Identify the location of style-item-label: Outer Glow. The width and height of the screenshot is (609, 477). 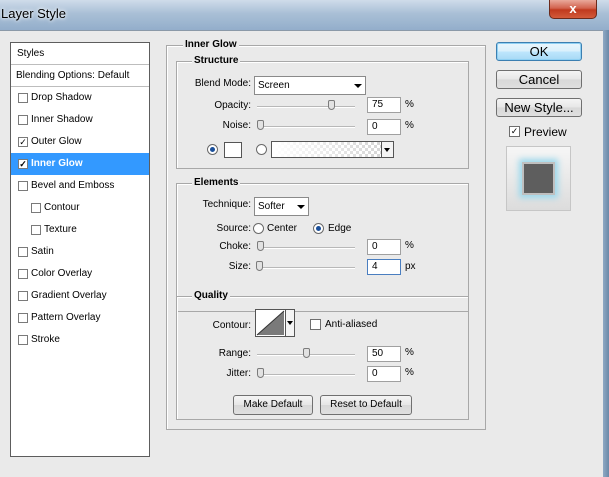
(56, 141).